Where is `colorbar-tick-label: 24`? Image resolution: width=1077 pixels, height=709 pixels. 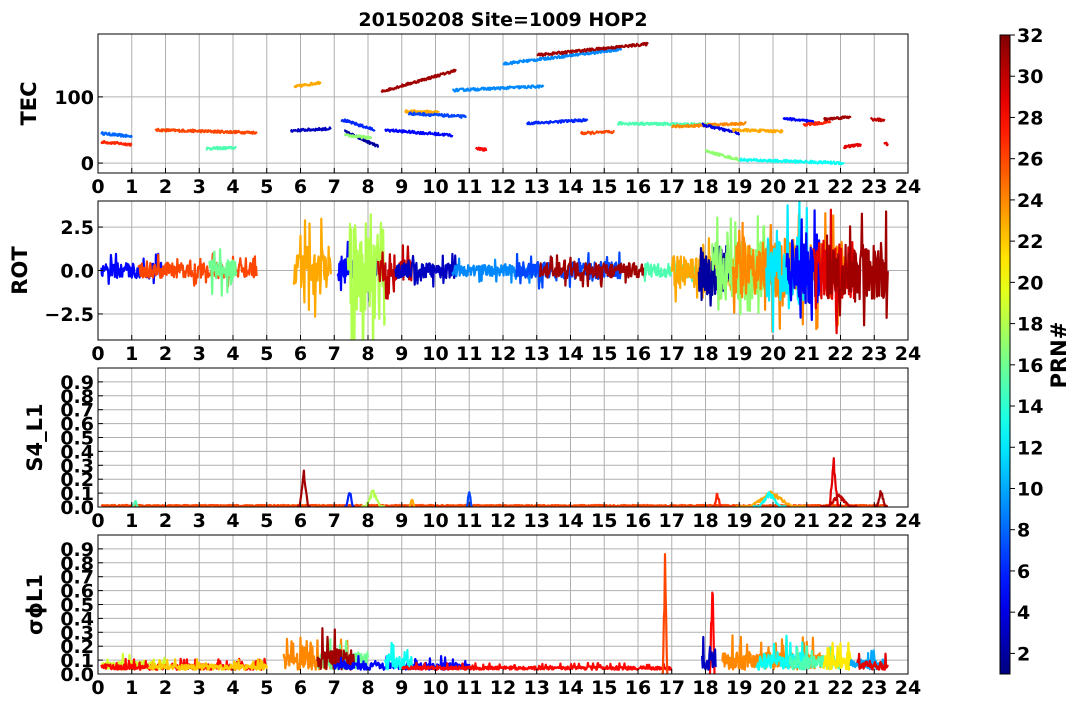
colorbar-tick-label: 24 is located at coordinates (1030, 201).